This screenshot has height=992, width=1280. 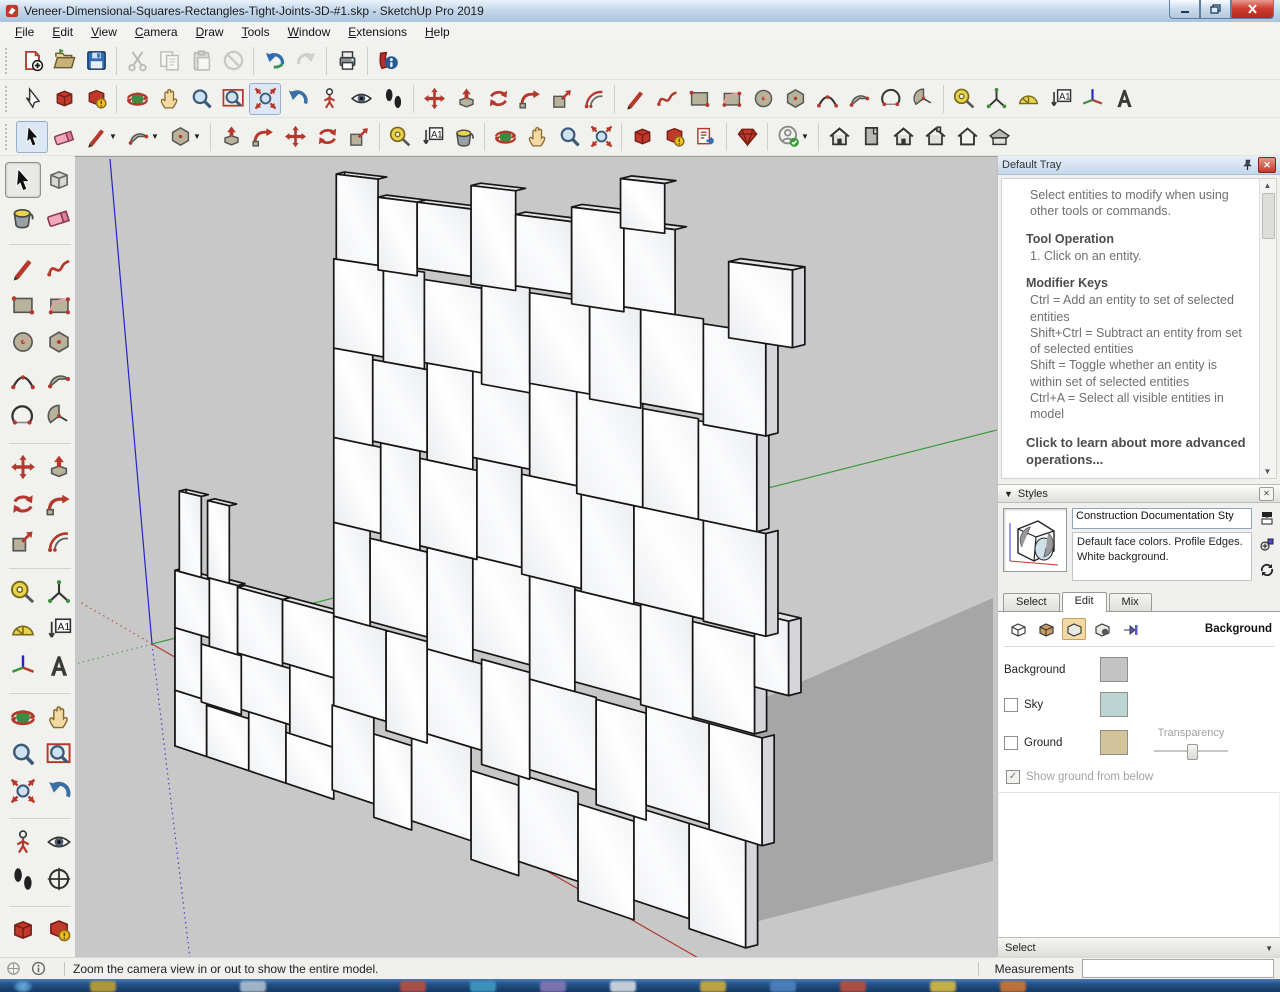 What do you see at coordinates (793, 137) in the screenshot?
I see `account-button: ▼` at bounding box center [793, 137].